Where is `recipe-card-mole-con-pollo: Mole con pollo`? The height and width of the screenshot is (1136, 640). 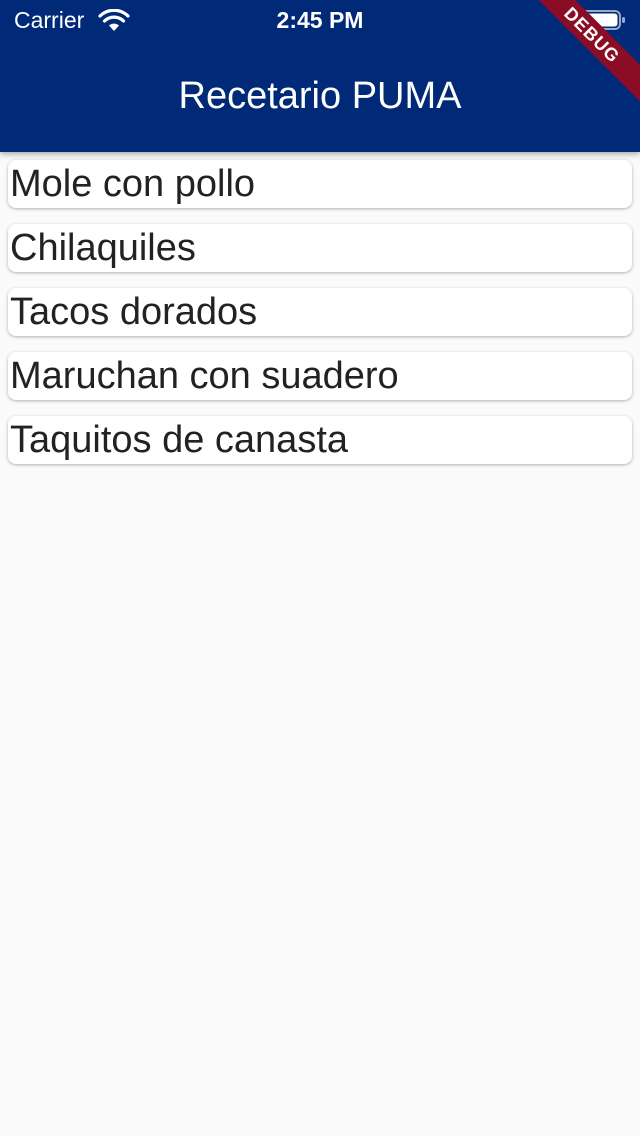
recipe-card-mole-con-pollo: Mole con pollo is located at coordinates (320, 184).